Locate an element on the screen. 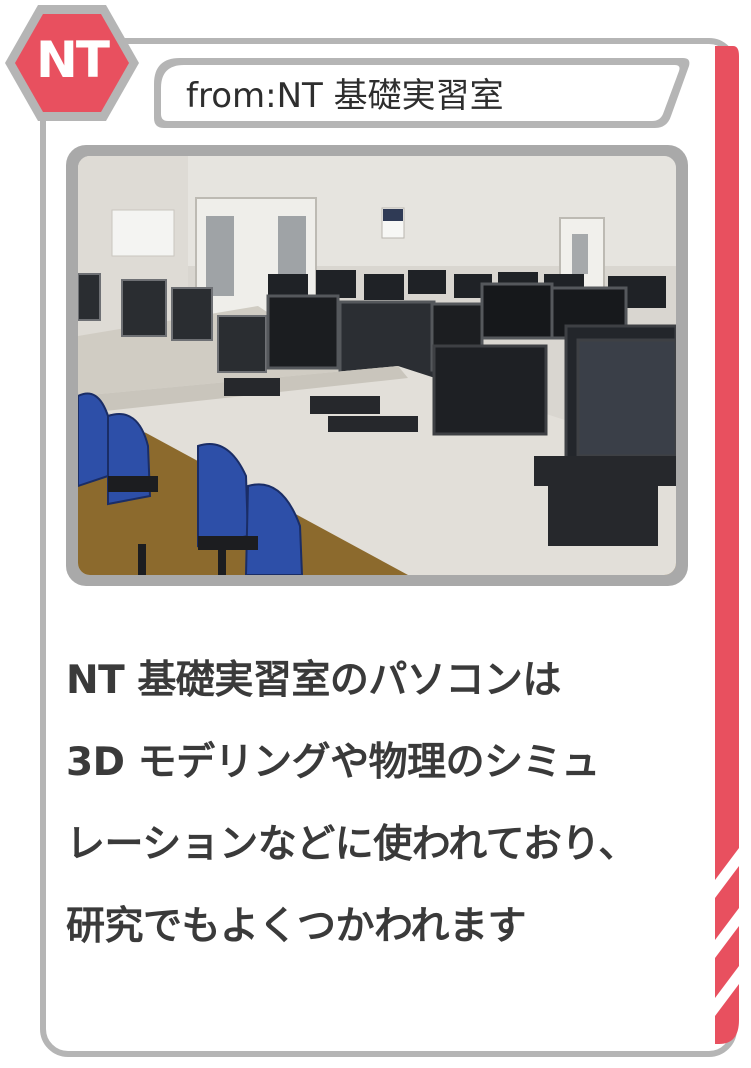 The width and height of the screenshot is (751, 1068). caption-line-1: NT 基礎実習室のパソコンは is located at coordinates (313, 680).